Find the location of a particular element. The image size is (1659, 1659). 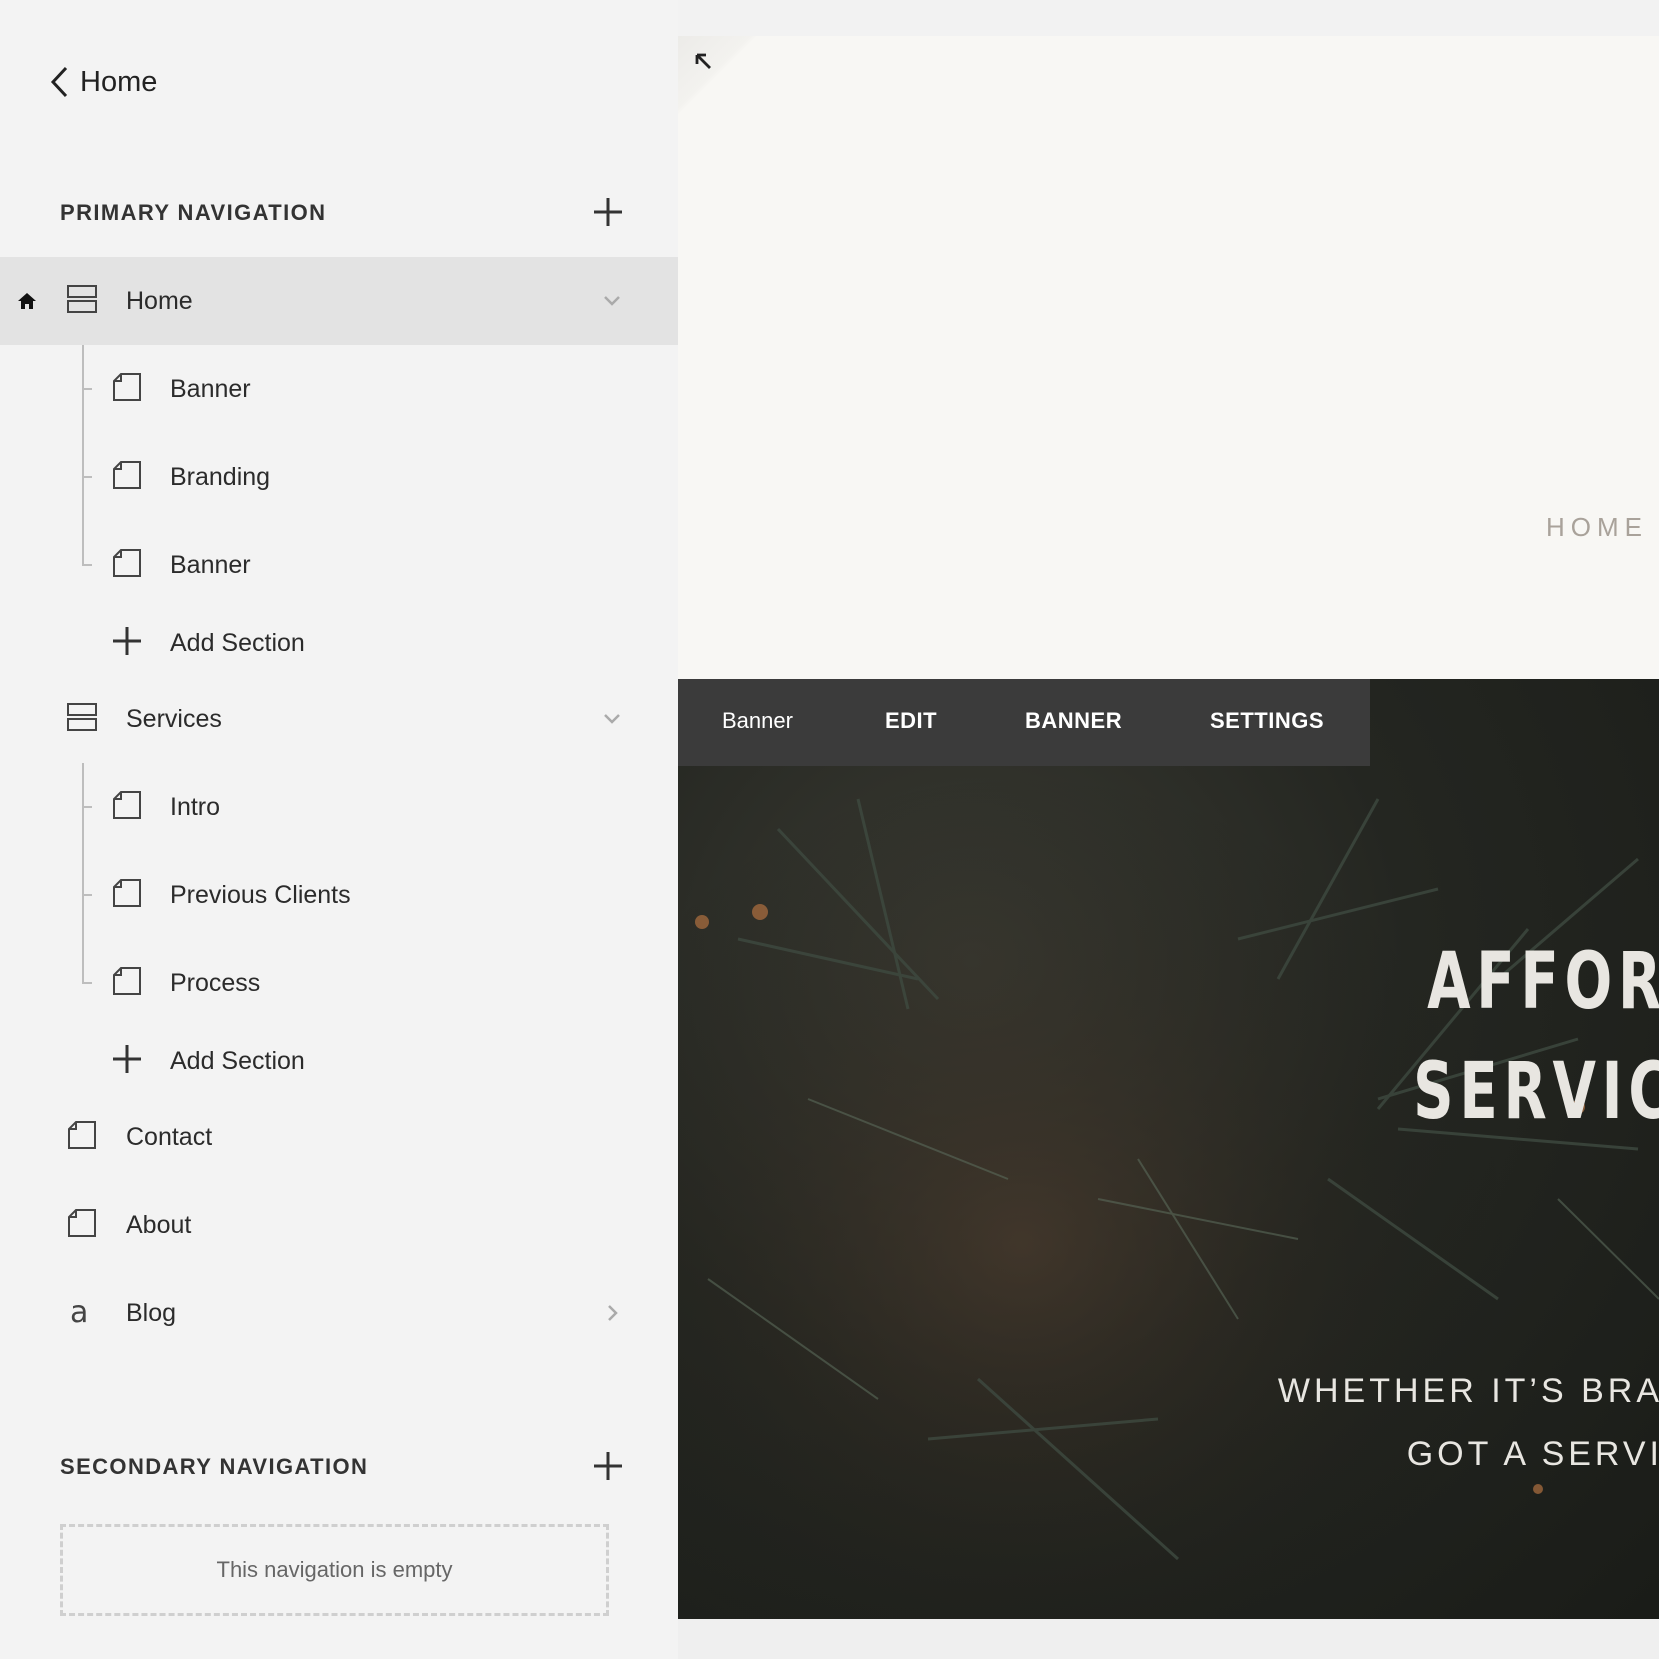

edit-button: EDIT is located at coordinates (911, 721).